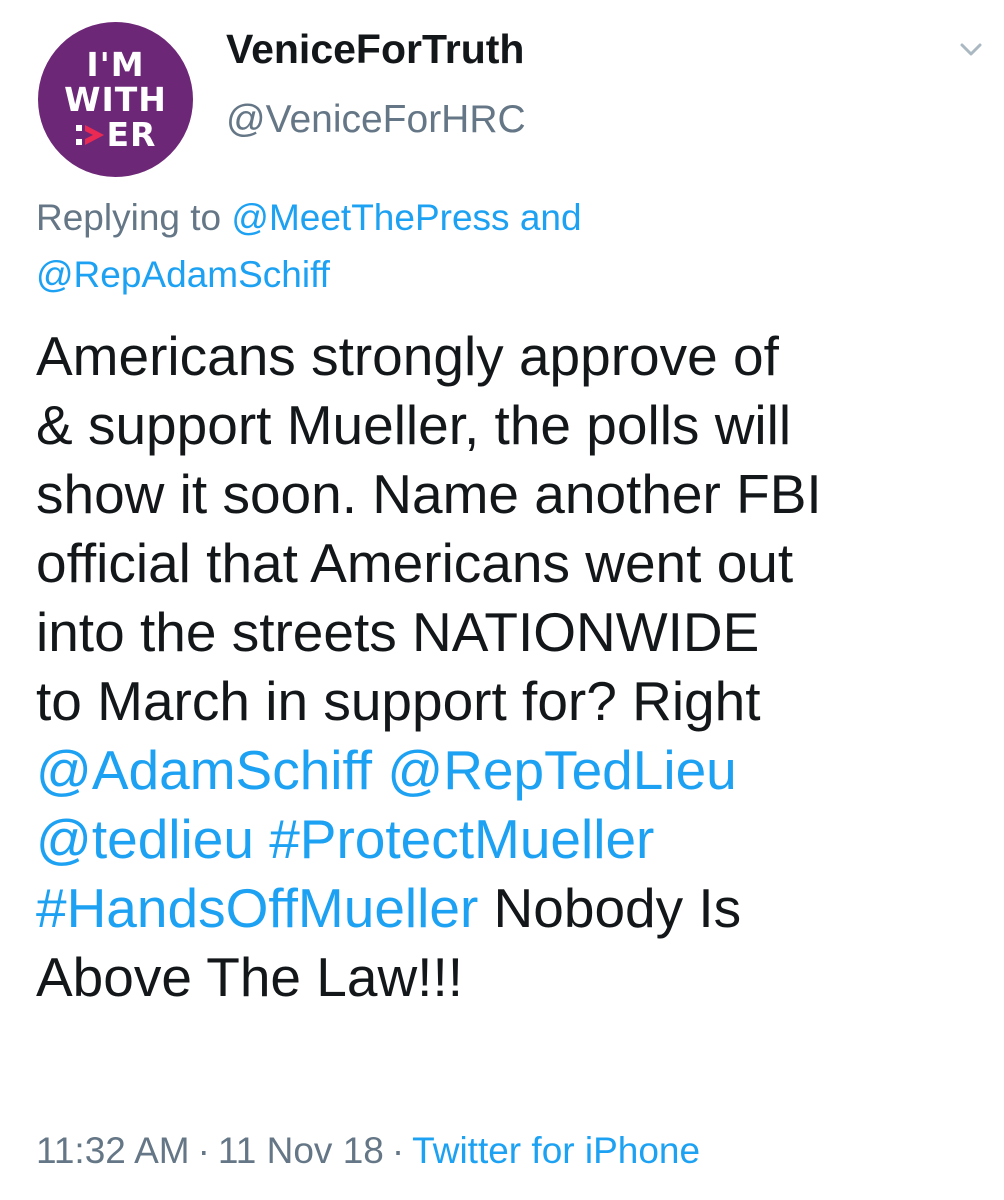 The image size is (1004, 1200). What do you see at coordinates (131, 134) in the screenshot?
I see `avatar-text-line3: ER` at bounding box center [131, 134].